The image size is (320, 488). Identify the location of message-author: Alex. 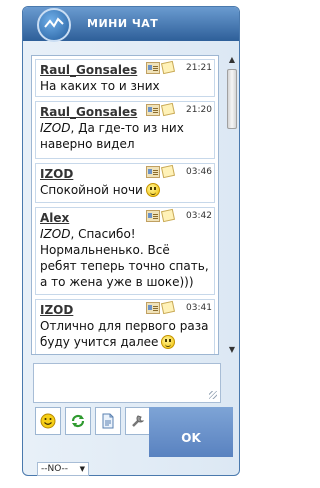
(54, 218).